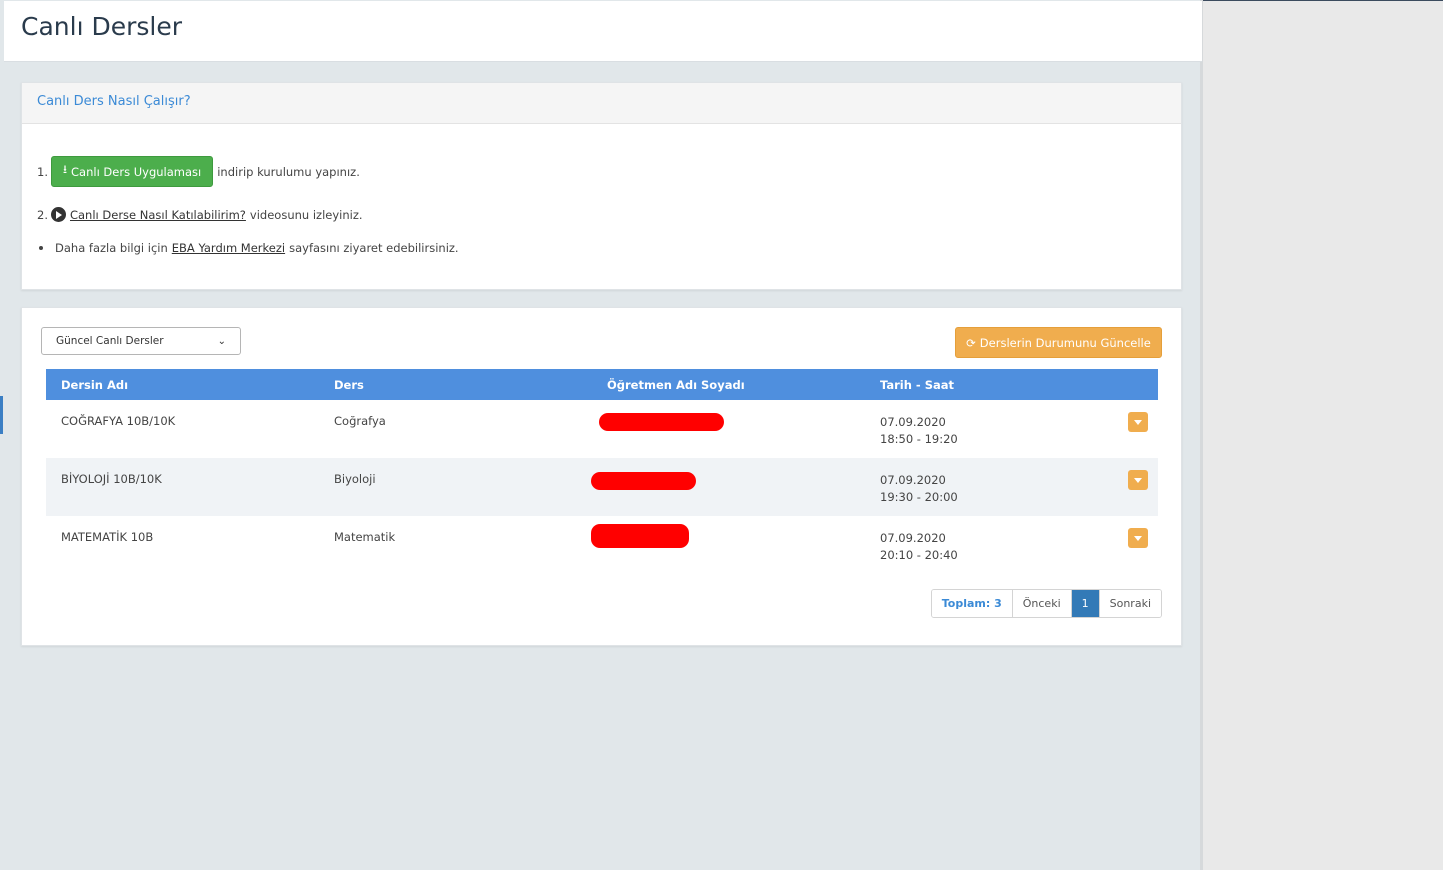 The height and width of the screenshot is (870, 1443). I want to click on refresh-status-button: ⟳ Derslerin Durumunu Güncelle, so click(1058, 342).